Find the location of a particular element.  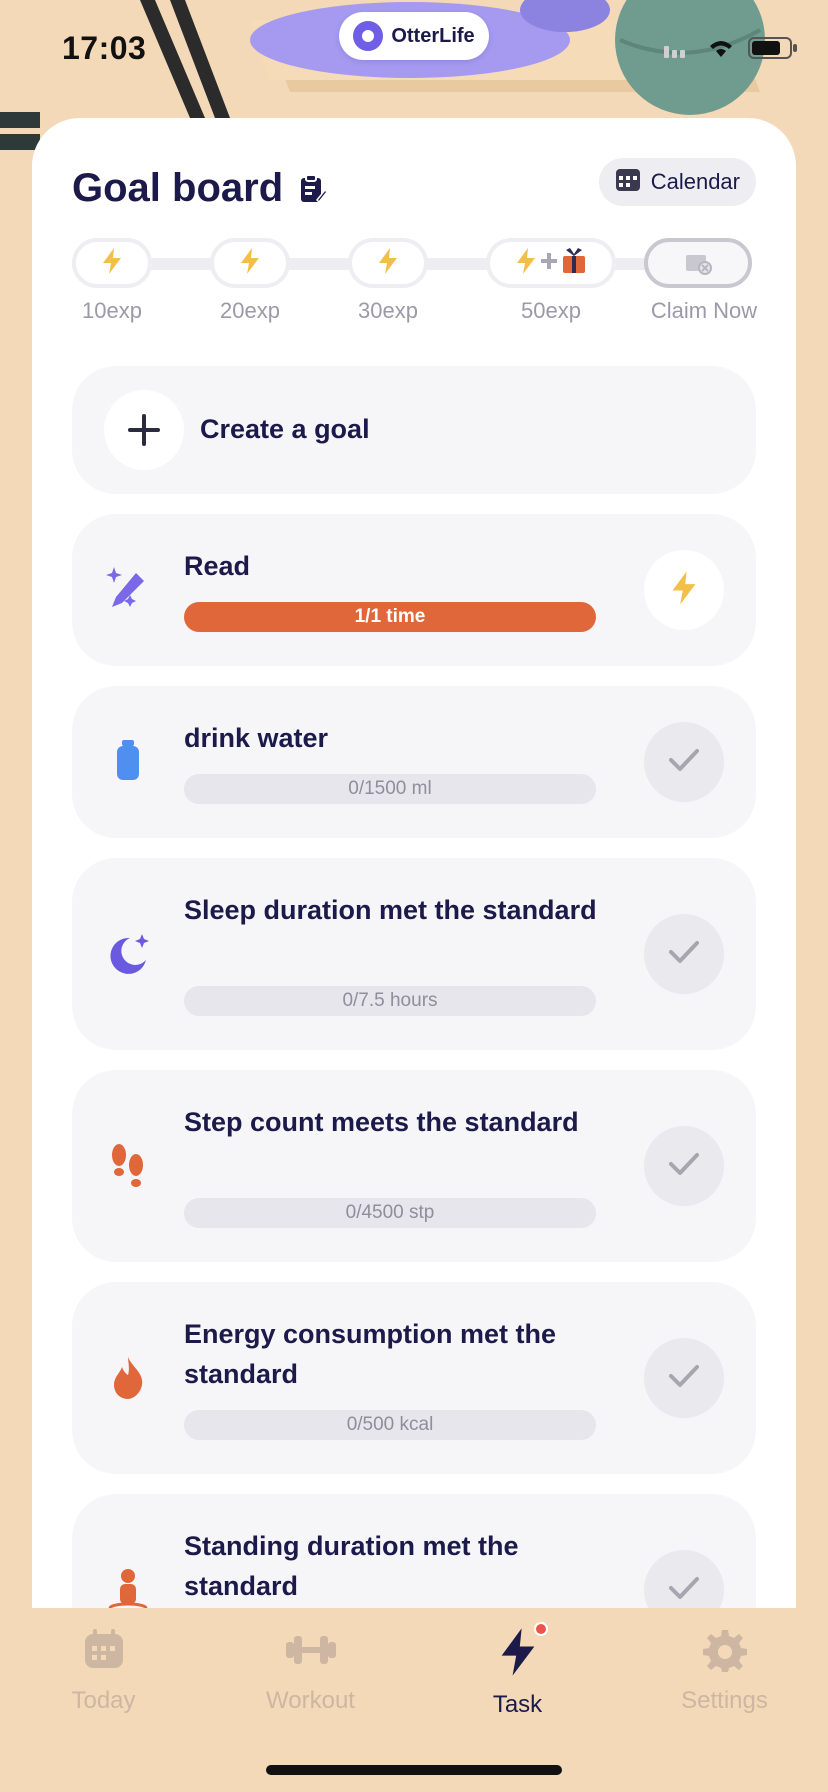

goal-progress-text: 0/500 kcal is located at coordinates (390, 1424).